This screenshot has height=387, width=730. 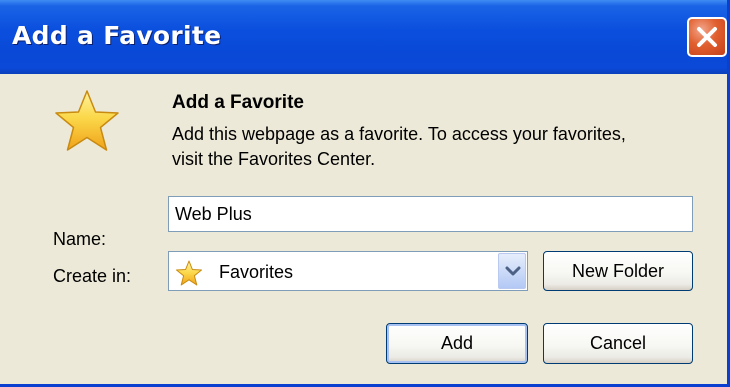 I want to click on close-icon, so click(x=707, y=37).